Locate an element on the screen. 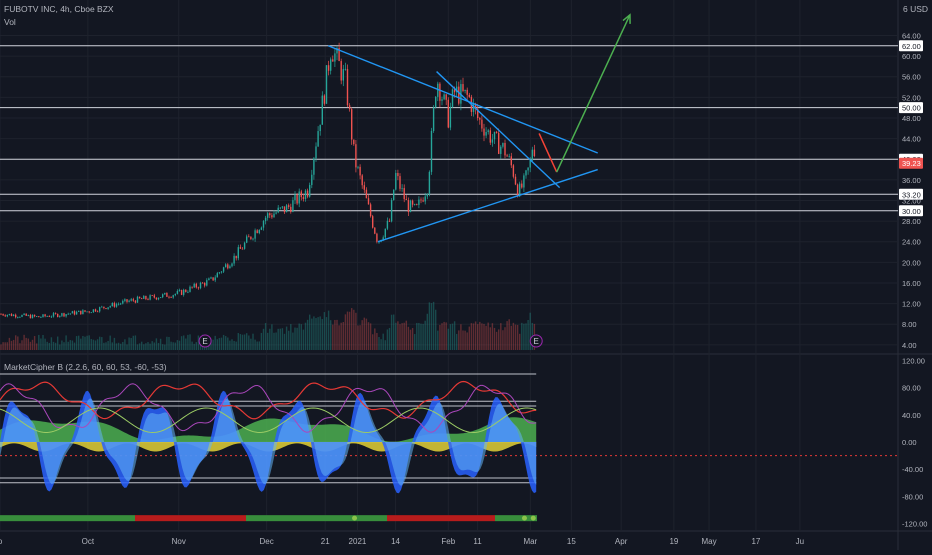  oscillator-tick-label: 120.00 is located at coordinates (913, 360).